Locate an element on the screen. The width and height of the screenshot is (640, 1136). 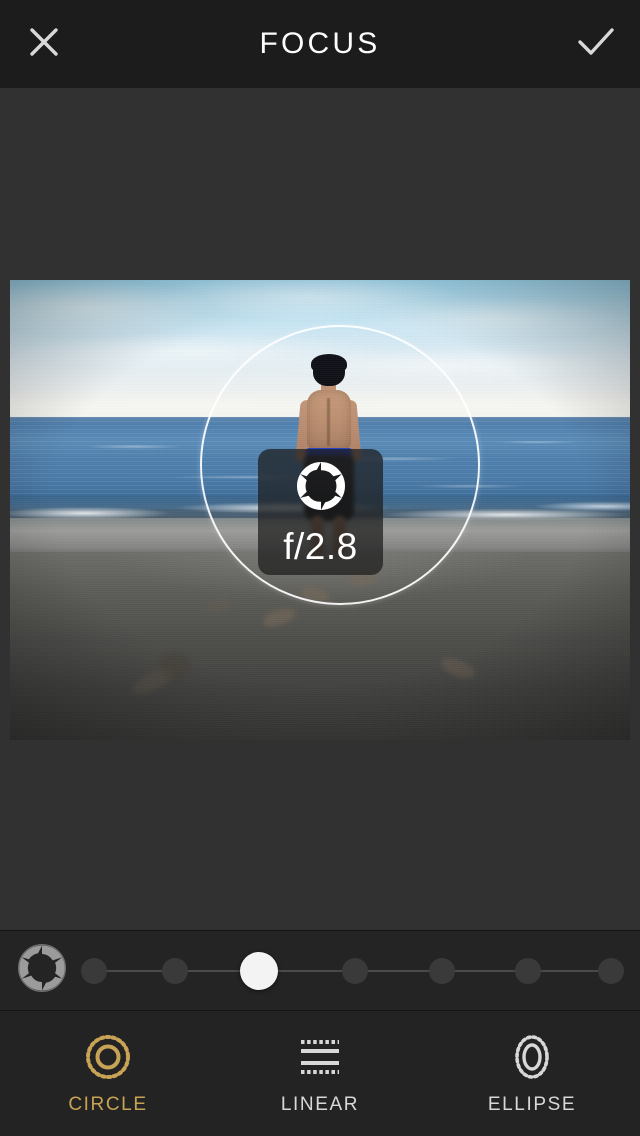
tab-circle-label: CIRCLE is located at coordinates (108, 1104).